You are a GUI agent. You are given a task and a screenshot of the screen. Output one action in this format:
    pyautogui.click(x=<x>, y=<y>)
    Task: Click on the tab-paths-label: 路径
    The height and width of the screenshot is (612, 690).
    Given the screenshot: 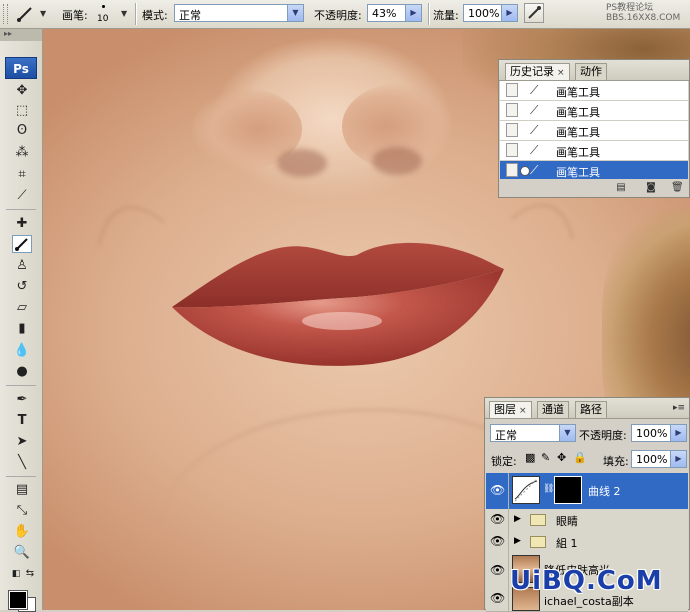 What is the action you would take?
    pyautogui.click(x=591, y=409)
    